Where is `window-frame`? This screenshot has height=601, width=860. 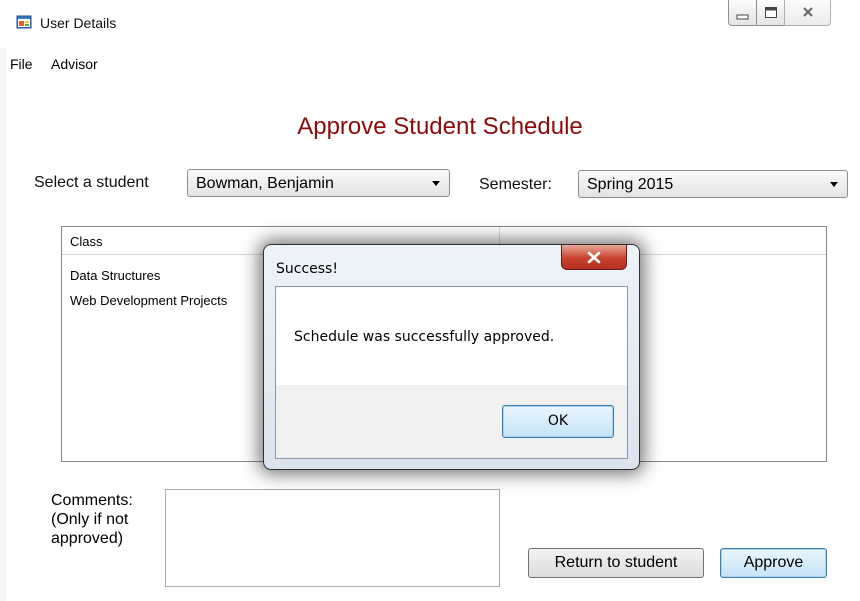 window-frame is located at coordinates (3, 300).